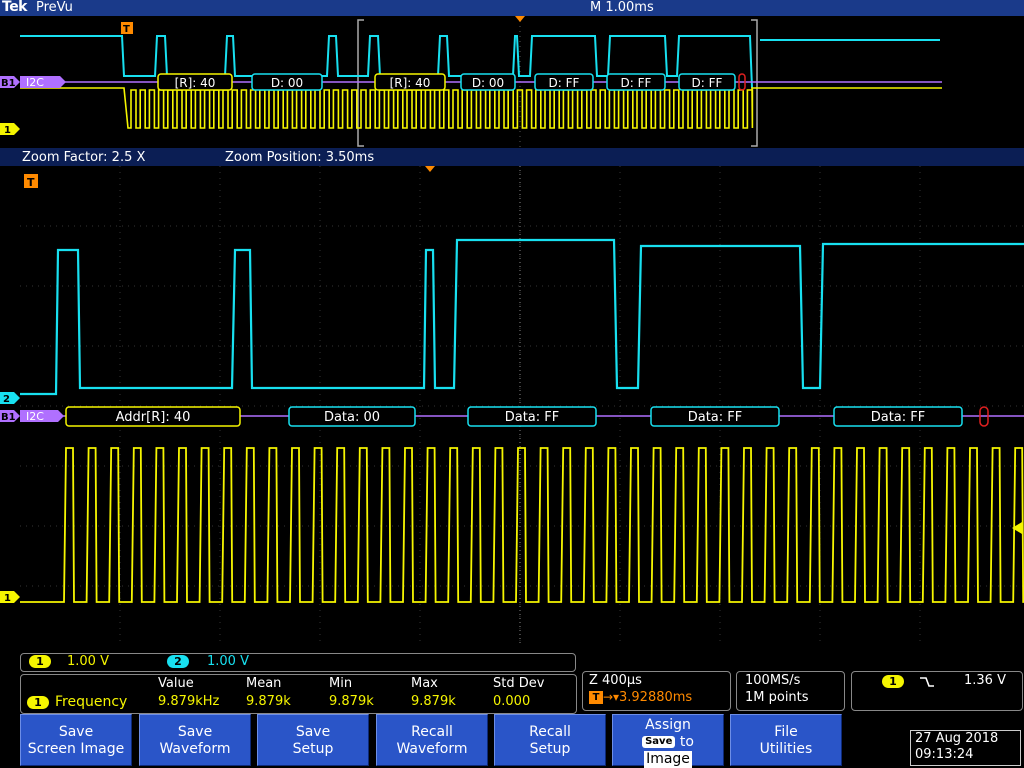 Image resolution: width=1024 pixels, height=768 pixels. Describe the element at coordinates (351, 701) in the screenshot. I see `meas-min: 9.879k` at that location.